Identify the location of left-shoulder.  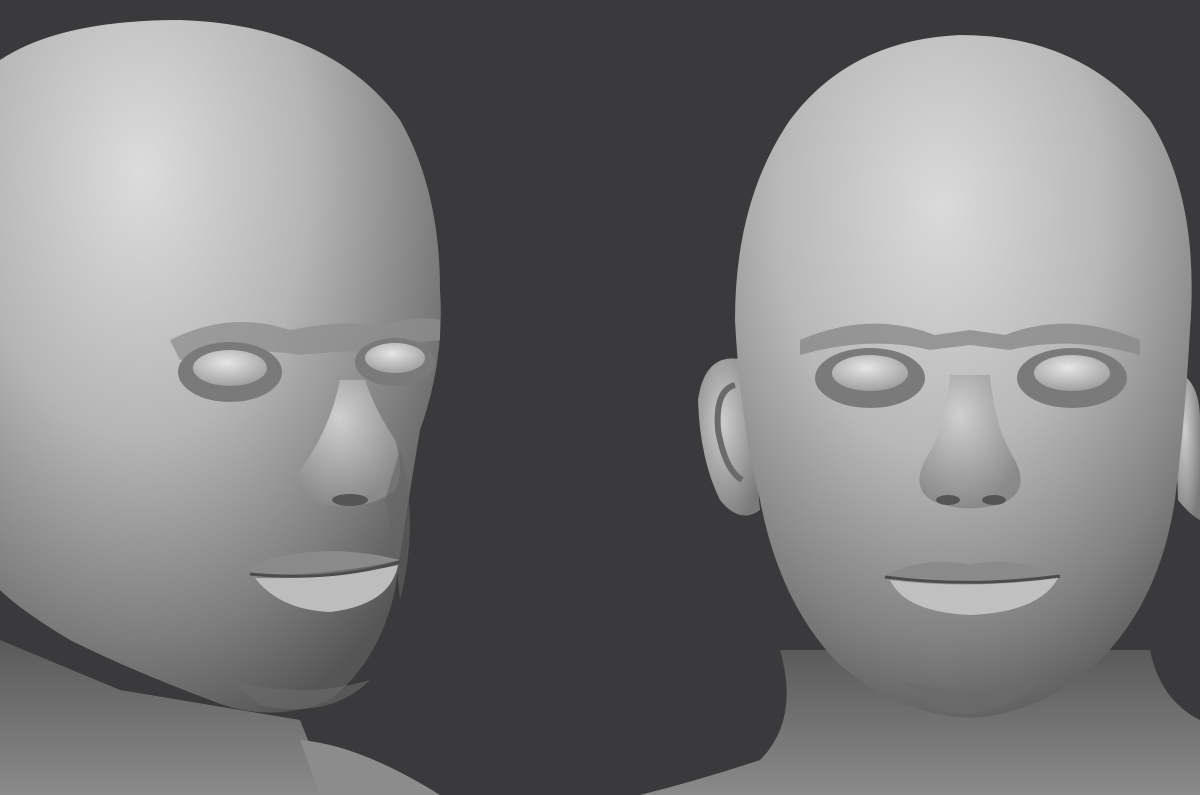
(370, 767).